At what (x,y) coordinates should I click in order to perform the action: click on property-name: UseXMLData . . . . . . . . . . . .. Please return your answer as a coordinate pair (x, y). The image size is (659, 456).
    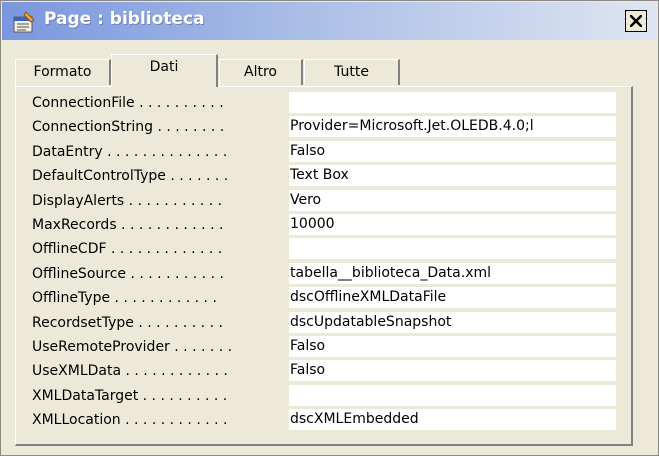
    Looking at the image, I should click on (158, 371).